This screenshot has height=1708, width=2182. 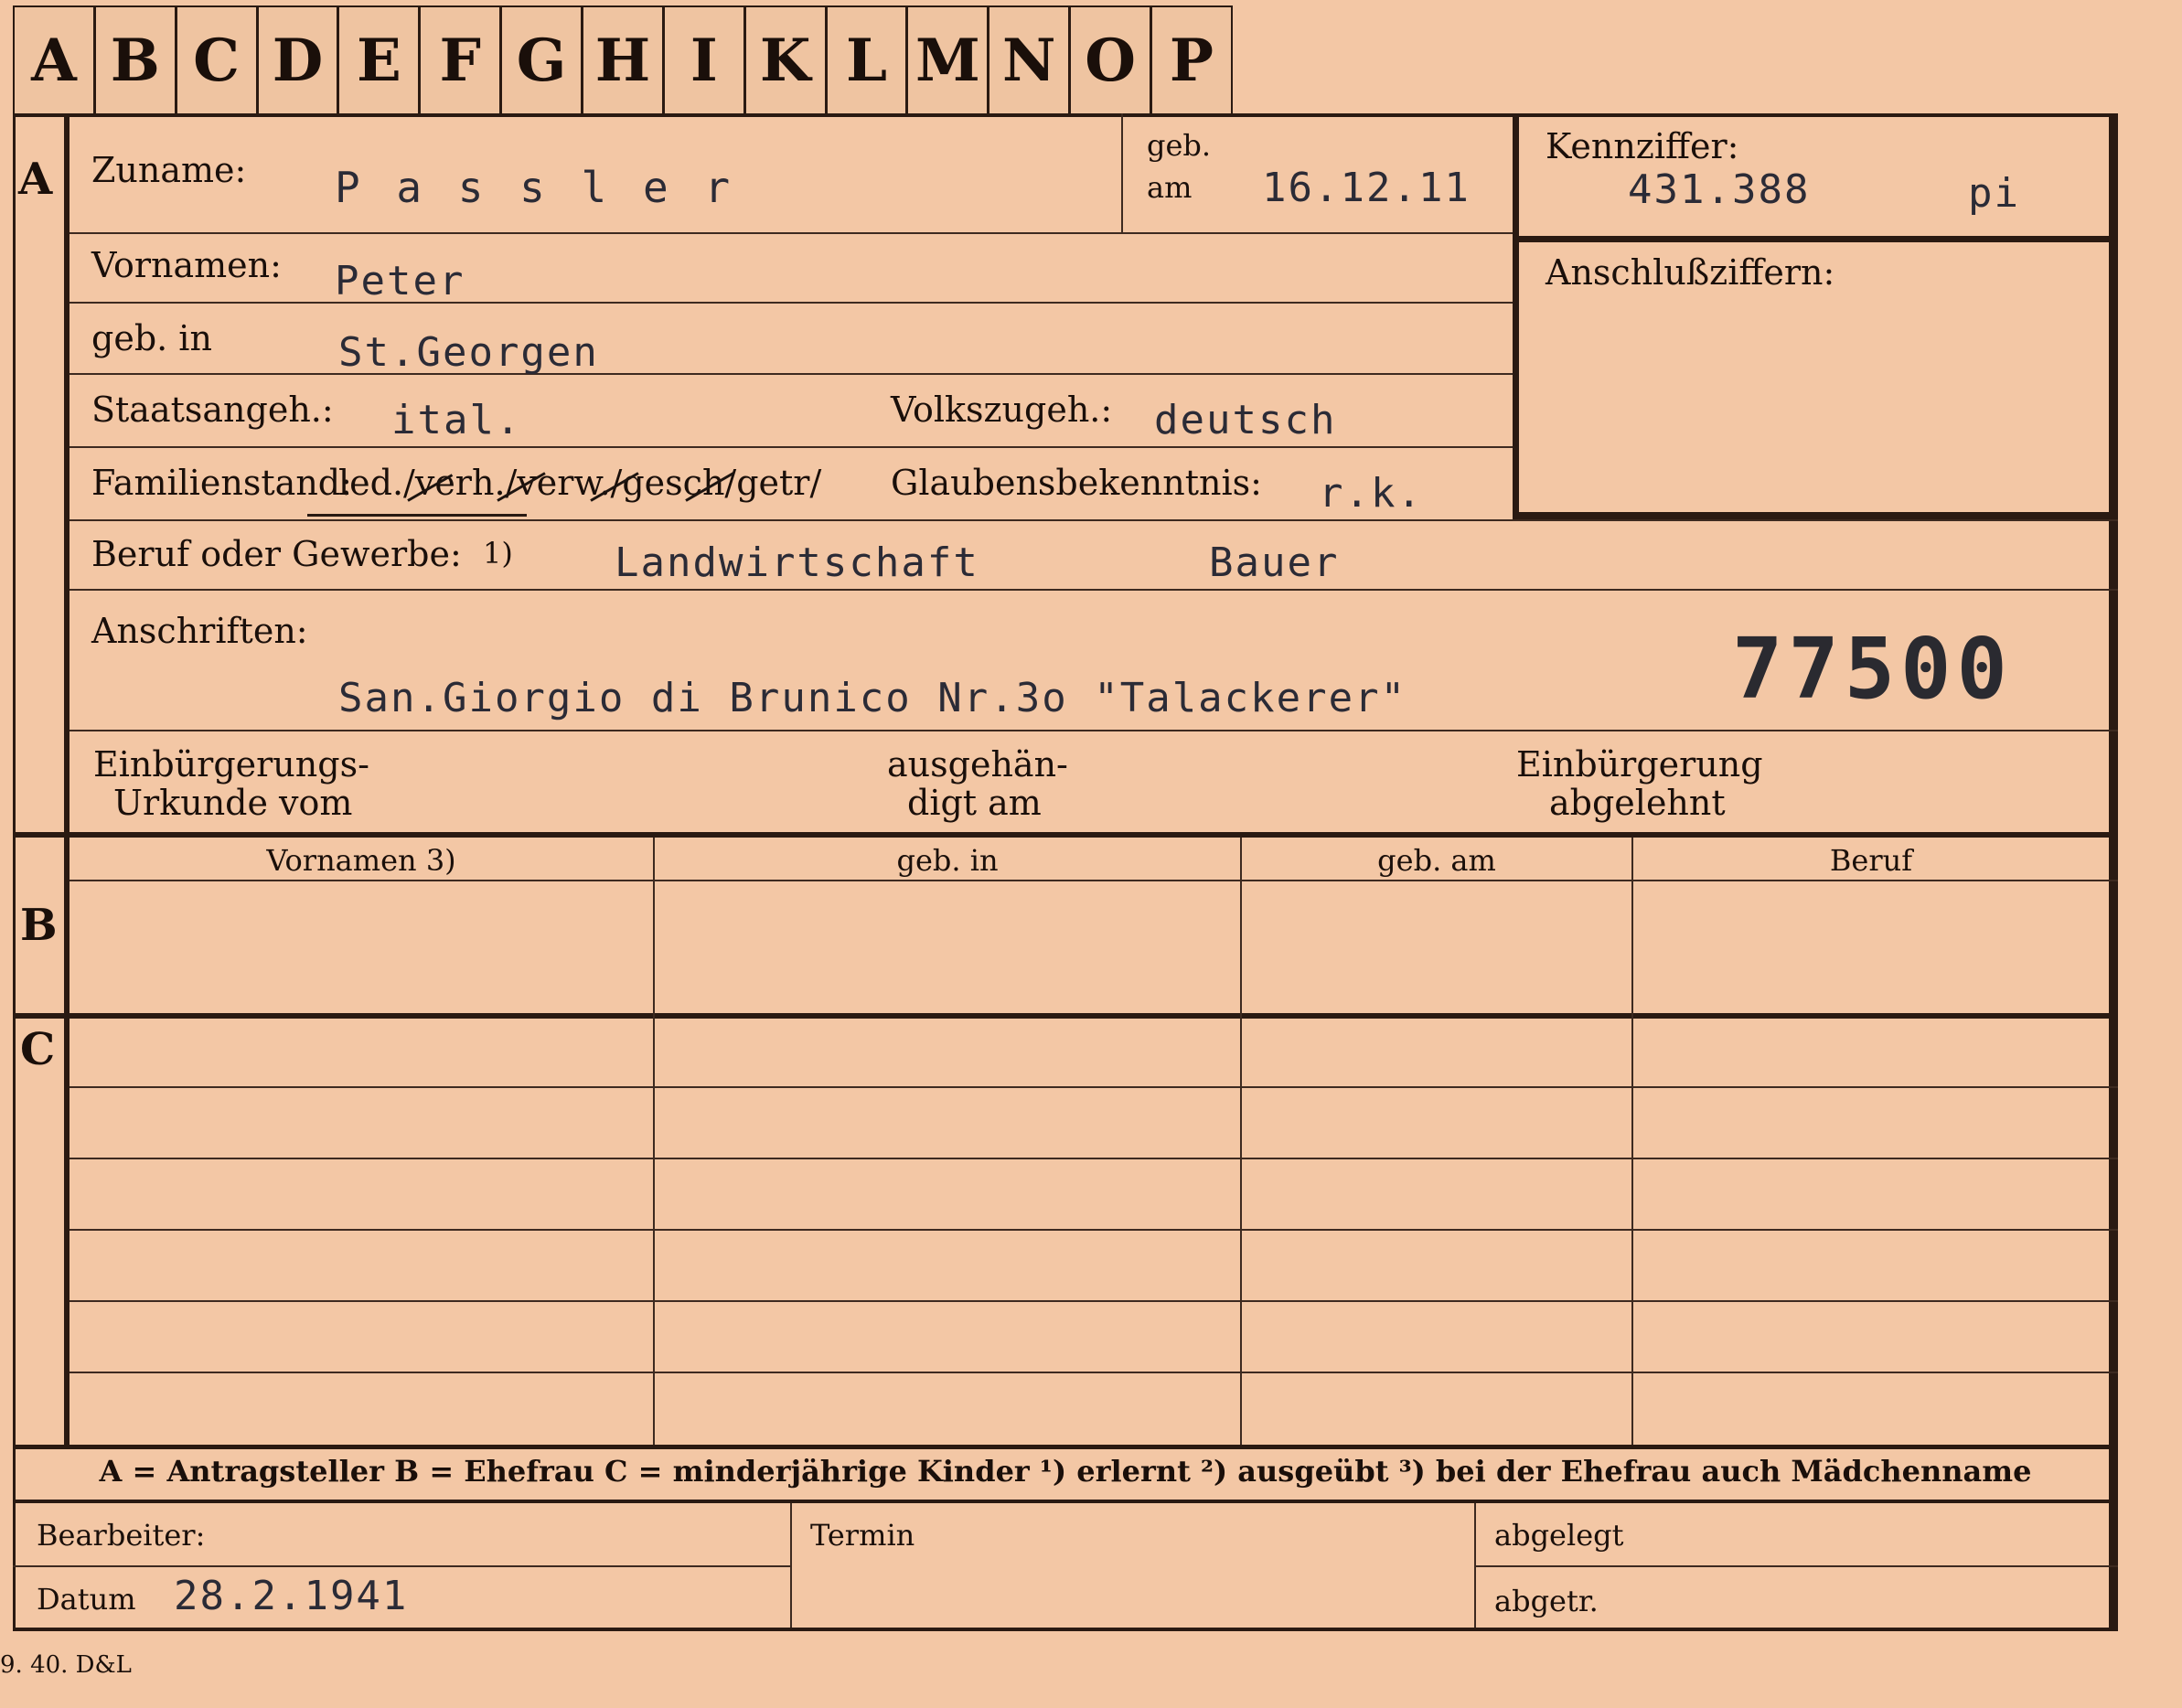 I want to click on geb-am-divider, so click(x=1122, y=173).